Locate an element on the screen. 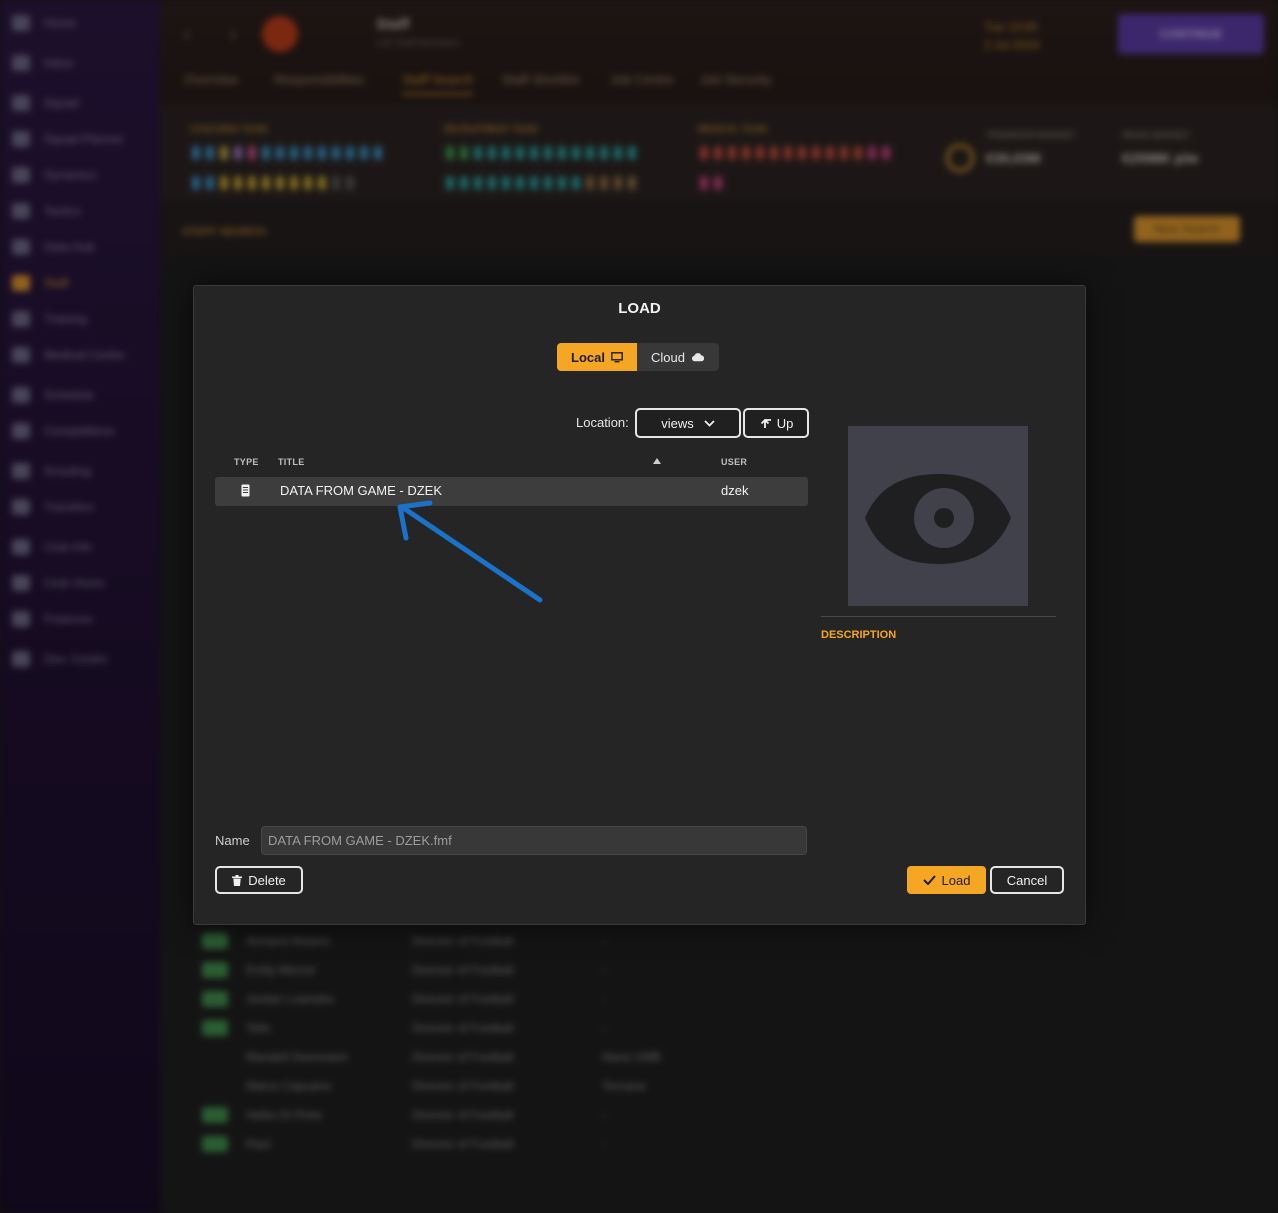 The image size is (1278, 1213). file-title: DATA FROM GAME - DZEK is located at coordinates (361, 490).